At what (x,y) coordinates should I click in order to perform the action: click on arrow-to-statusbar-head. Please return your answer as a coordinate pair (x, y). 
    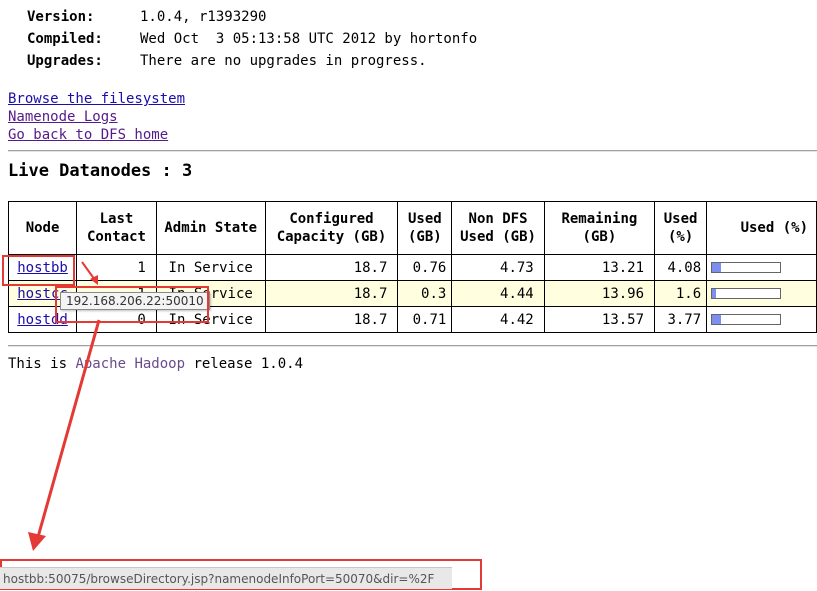
    Looking at the image, I should click on (37, 541).